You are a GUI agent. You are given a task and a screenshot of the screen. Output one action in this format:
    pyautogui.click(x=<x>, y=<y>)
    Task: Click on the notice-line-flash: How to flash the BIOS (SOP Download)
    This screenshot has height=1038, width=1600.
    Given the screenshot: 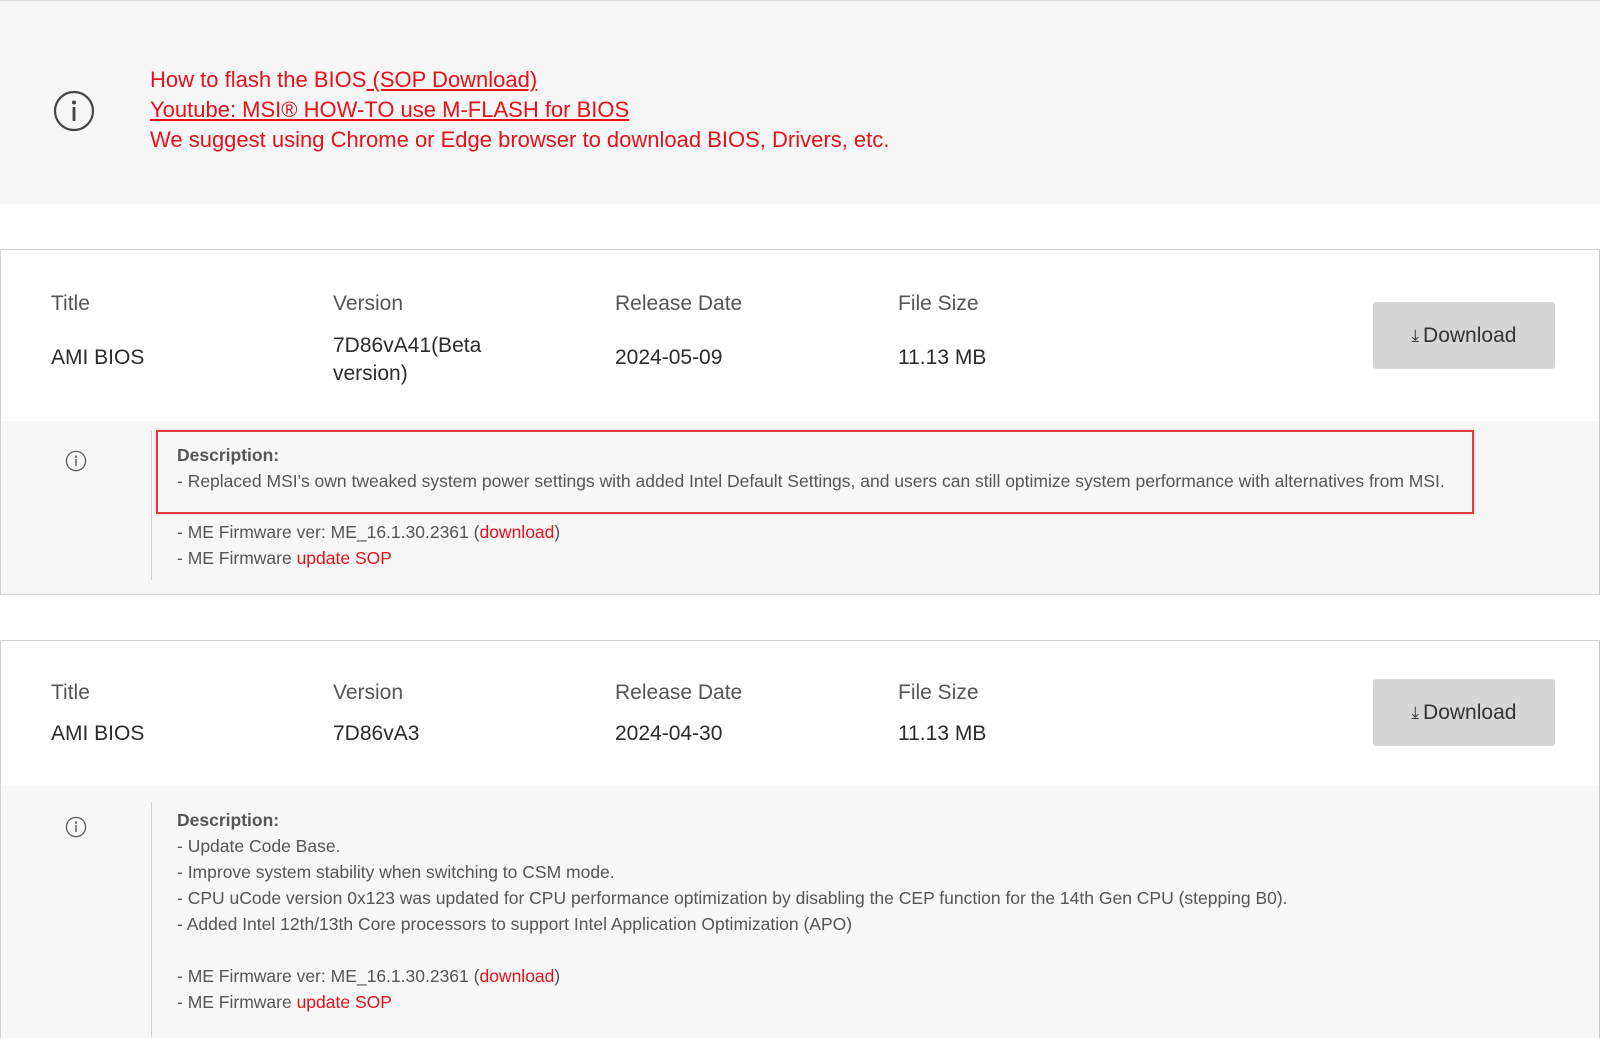 What is the action you would take?
    pyautogui.click(x=519, y=80)
    